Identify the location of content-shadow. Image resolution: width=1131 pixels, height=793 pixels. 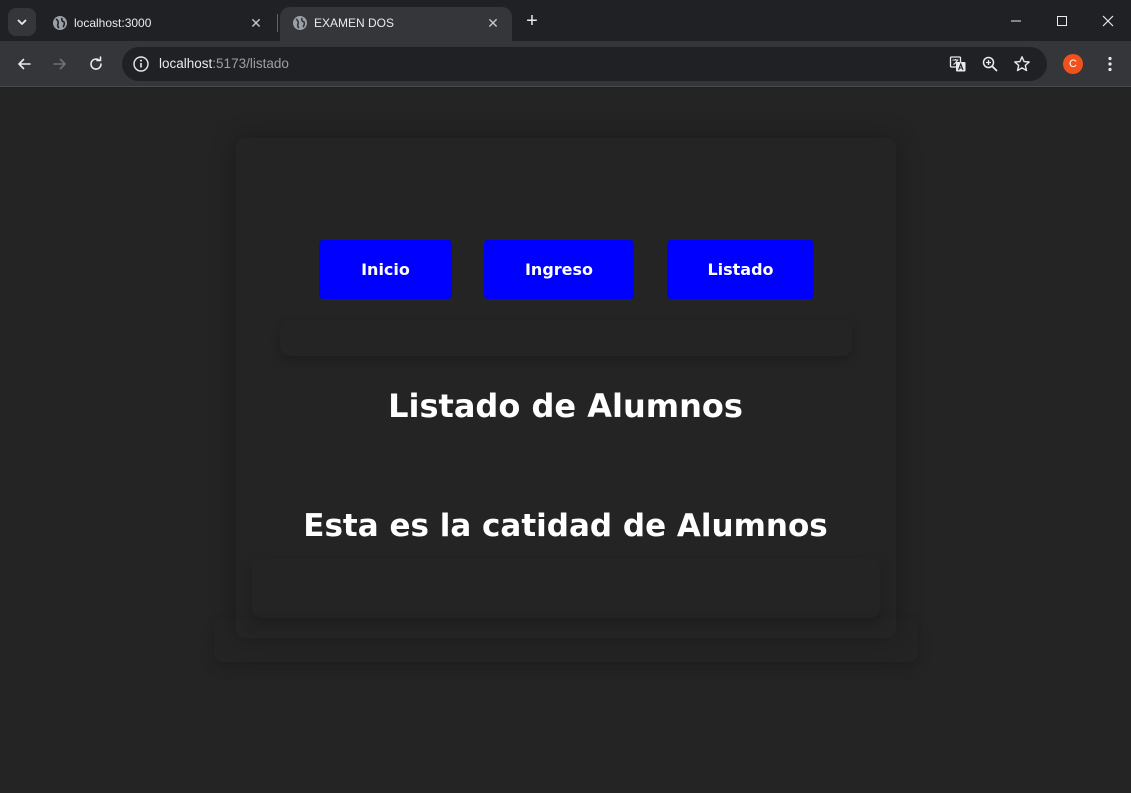
(566, 588).